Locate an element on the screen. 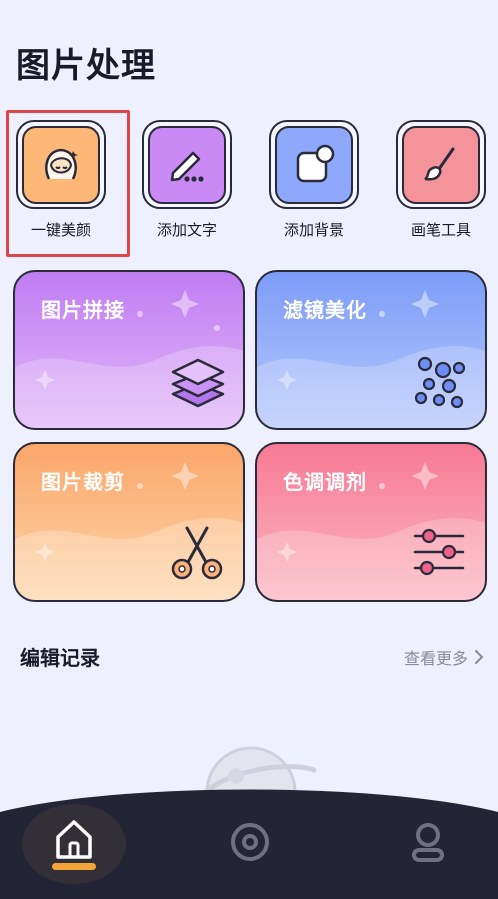  tool-add-text: 添加文字 is located at coordinates (187, 180).